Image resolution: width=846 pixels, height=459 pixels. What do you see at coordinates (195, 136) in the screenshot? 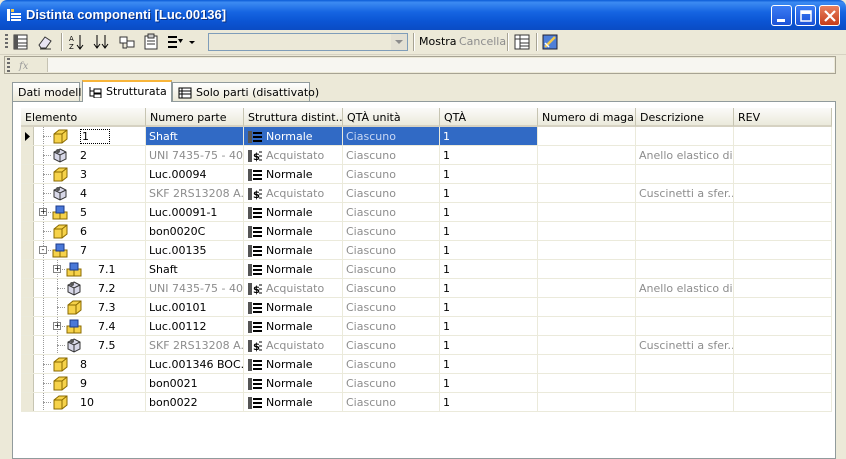
I see `cell-numero-parte: Shaft` at bounding box center [195, 136].